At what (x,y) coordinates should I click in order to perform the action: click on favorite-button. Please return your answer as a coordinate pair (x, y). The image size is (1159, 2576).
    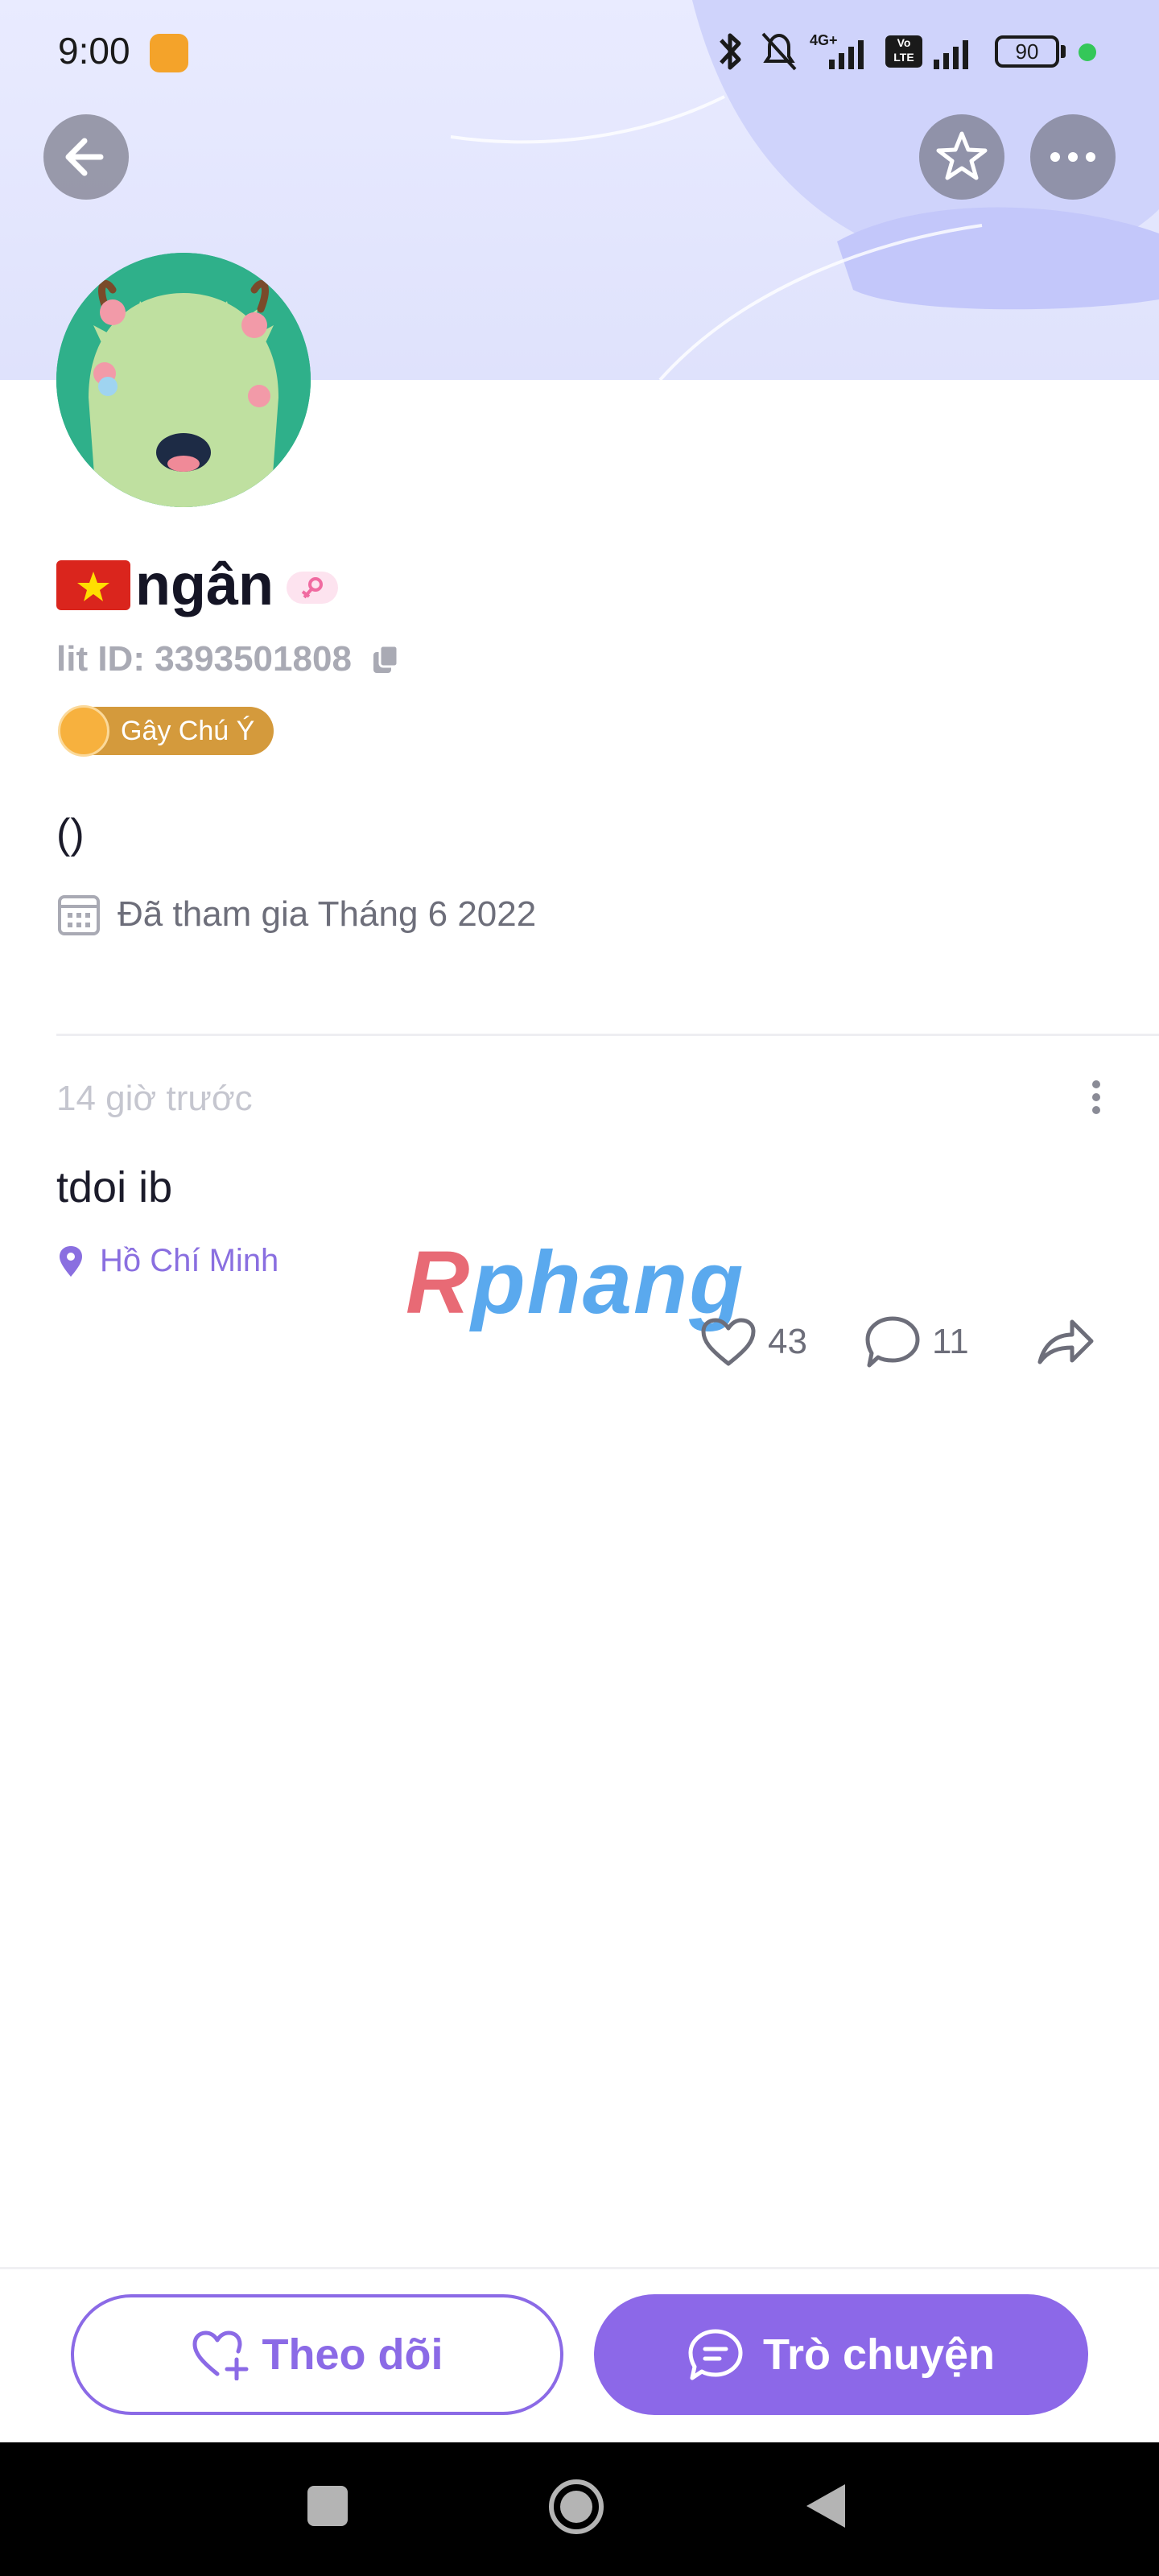
    Looking at the image, I should click on (962, 157).